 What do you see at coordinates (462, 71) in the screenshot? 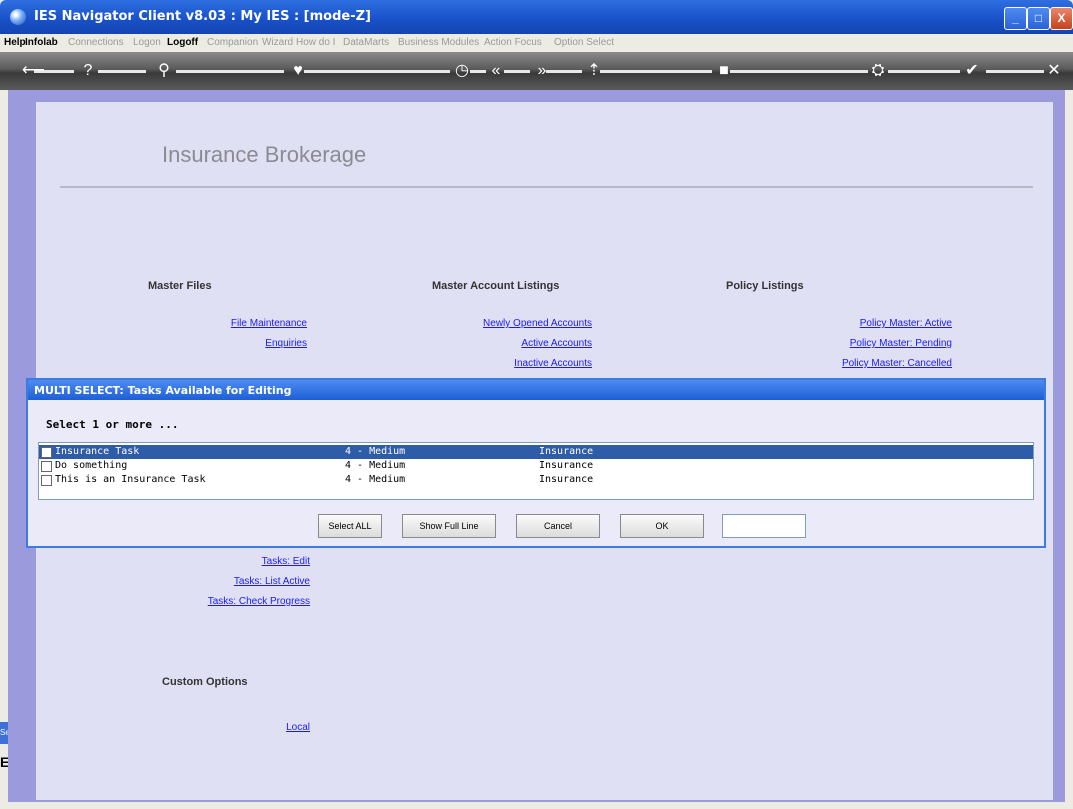
I see `clock-icon: ◷` at bounding box center [462, 71].